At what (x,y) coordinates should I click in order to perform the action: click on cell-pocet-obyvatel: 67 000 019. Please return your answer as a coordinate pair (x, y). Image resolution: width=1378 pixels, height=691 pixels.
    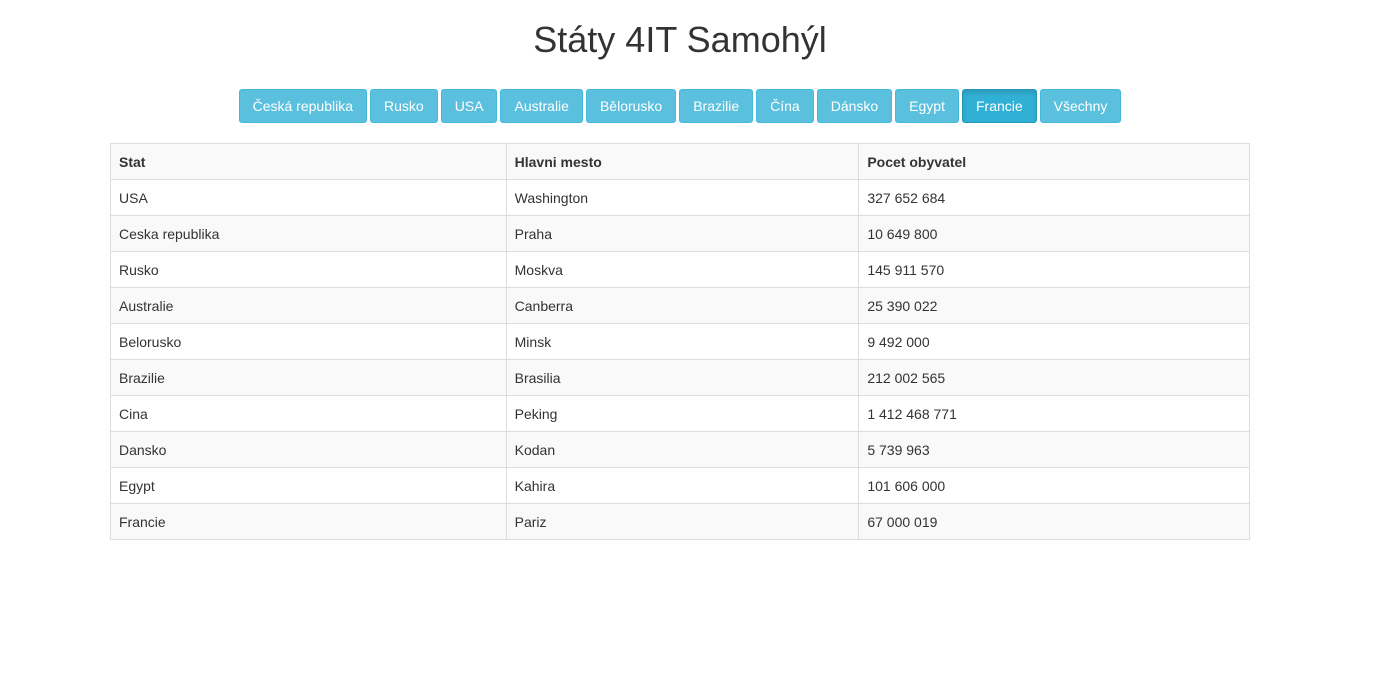
    Looking at the image, I should click on (1054, 521).